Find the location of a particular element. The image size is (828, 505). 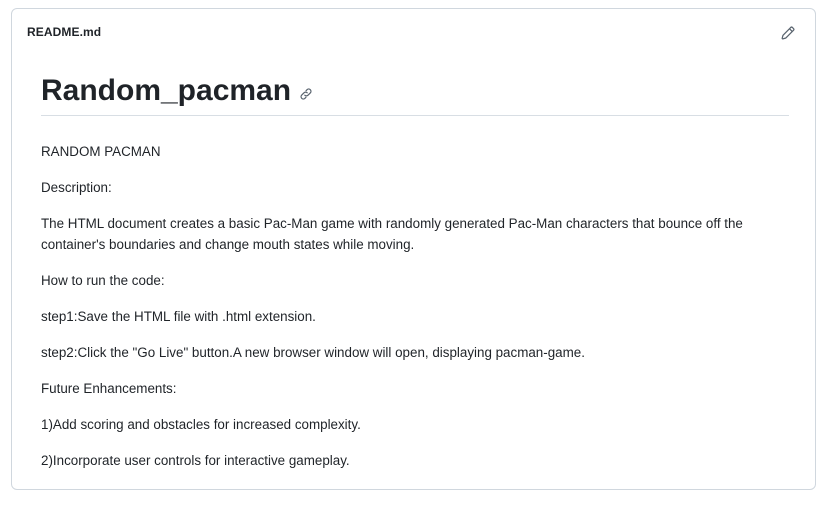

file-name: README.md is located at coordinates (64, 32).